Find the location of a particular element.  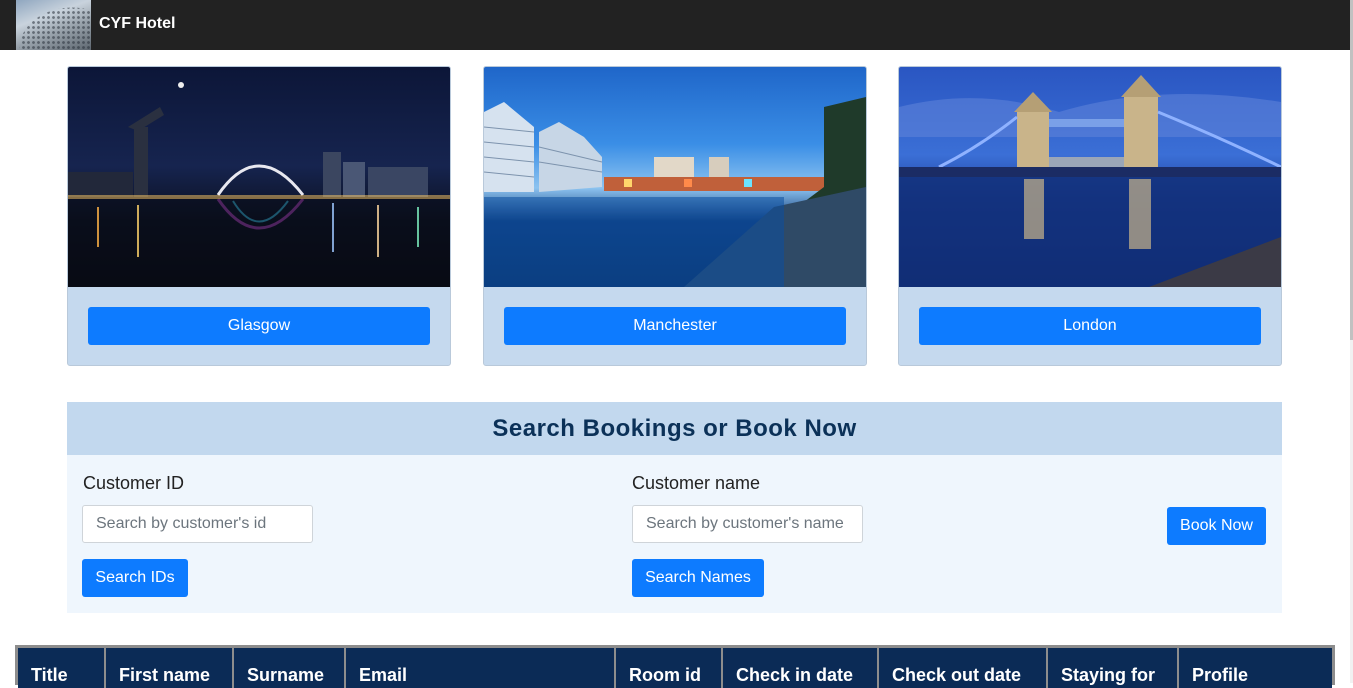

brand-title: CYF Hotel is located at coordinates (137, 23).